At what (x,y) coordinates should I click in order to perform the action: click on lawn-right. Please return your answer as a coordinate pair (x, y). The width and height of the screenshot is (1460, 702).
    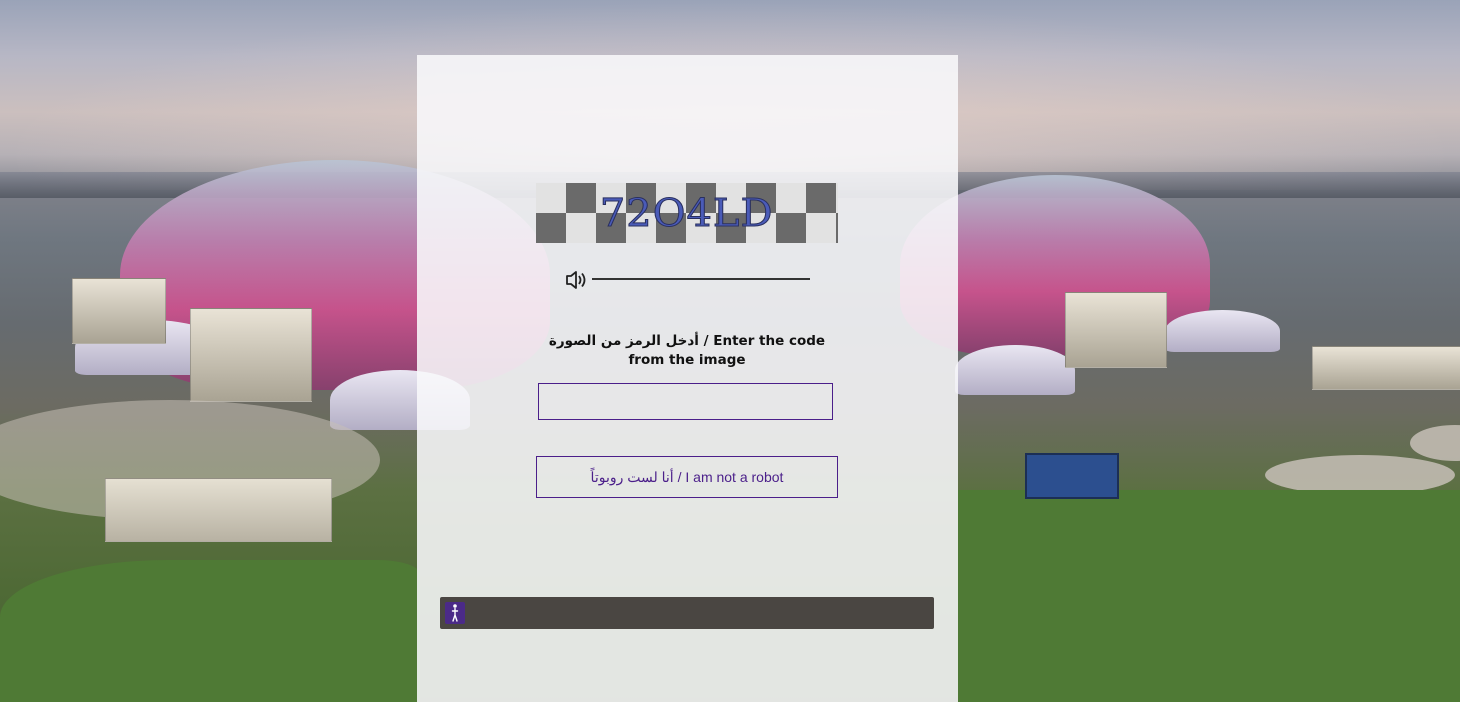
    Looking at the image, I should click on (1209, 596).